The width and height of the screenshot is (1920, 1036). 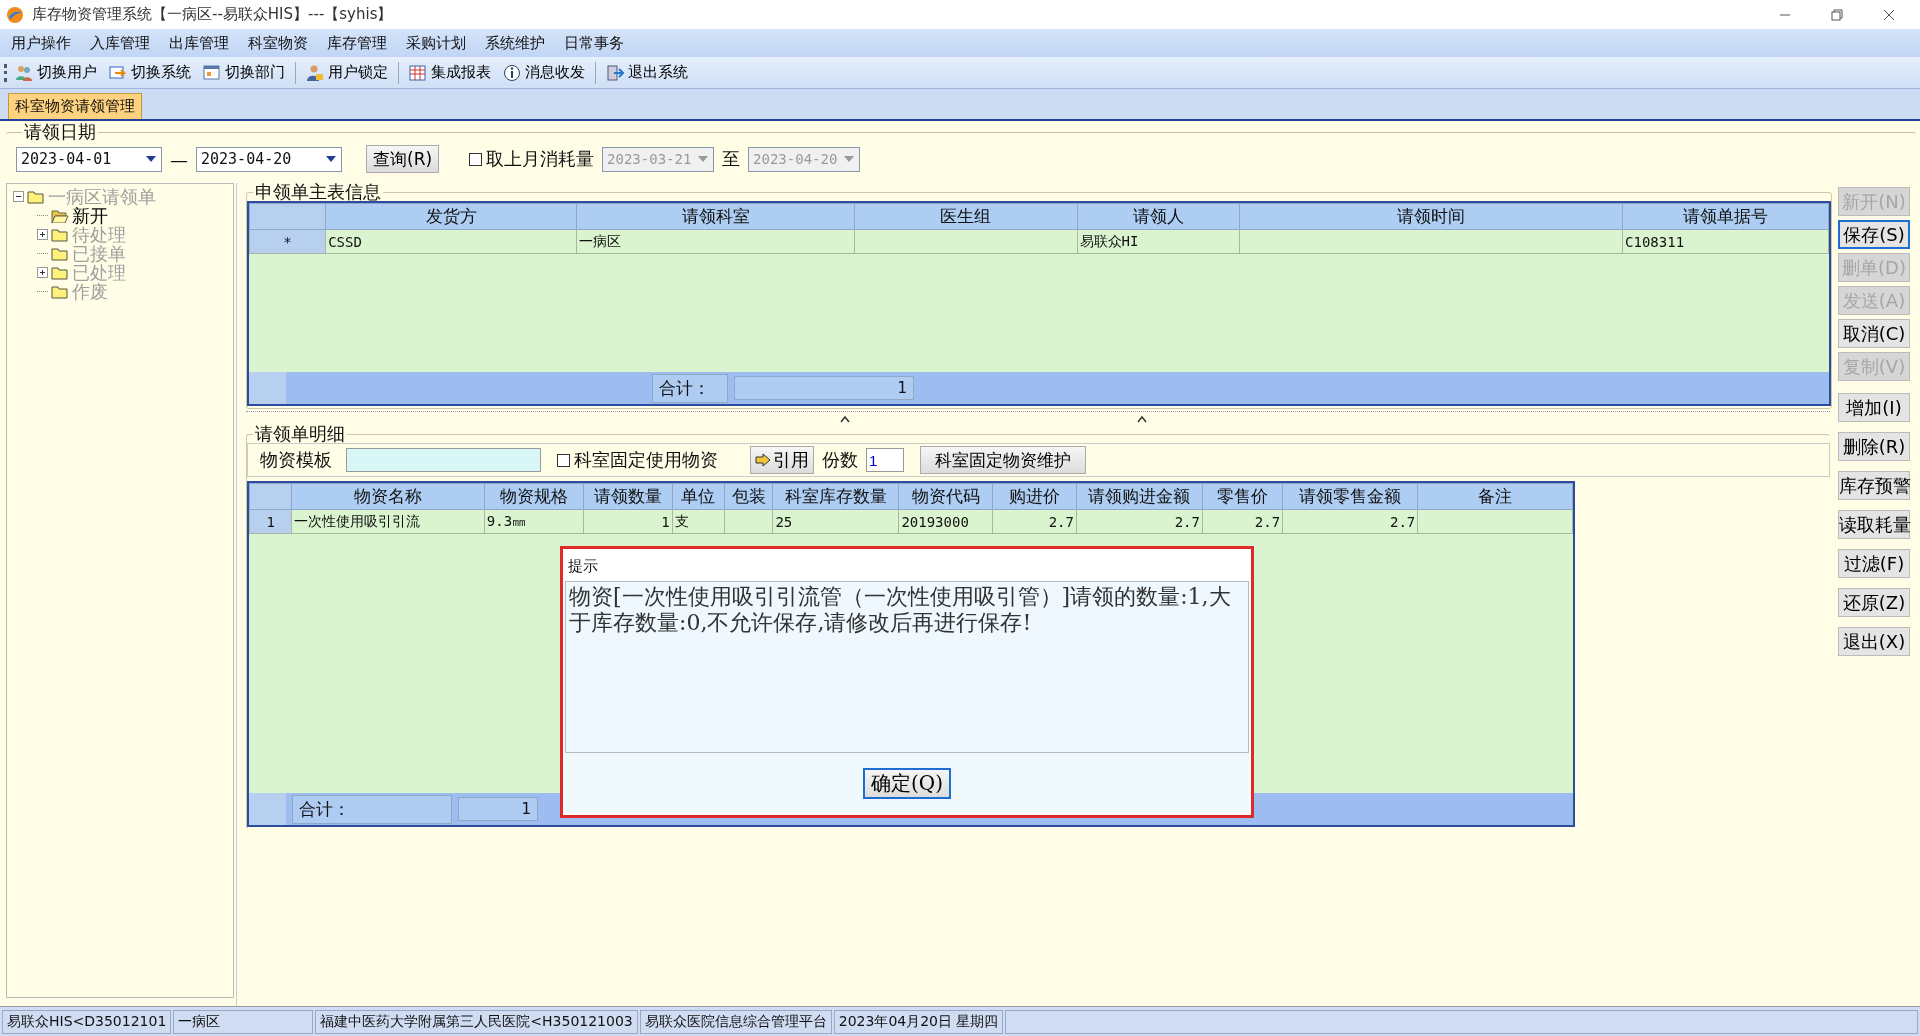 I want to click on checkbox: 科室固定使用物资, so click(x=637, y=460).